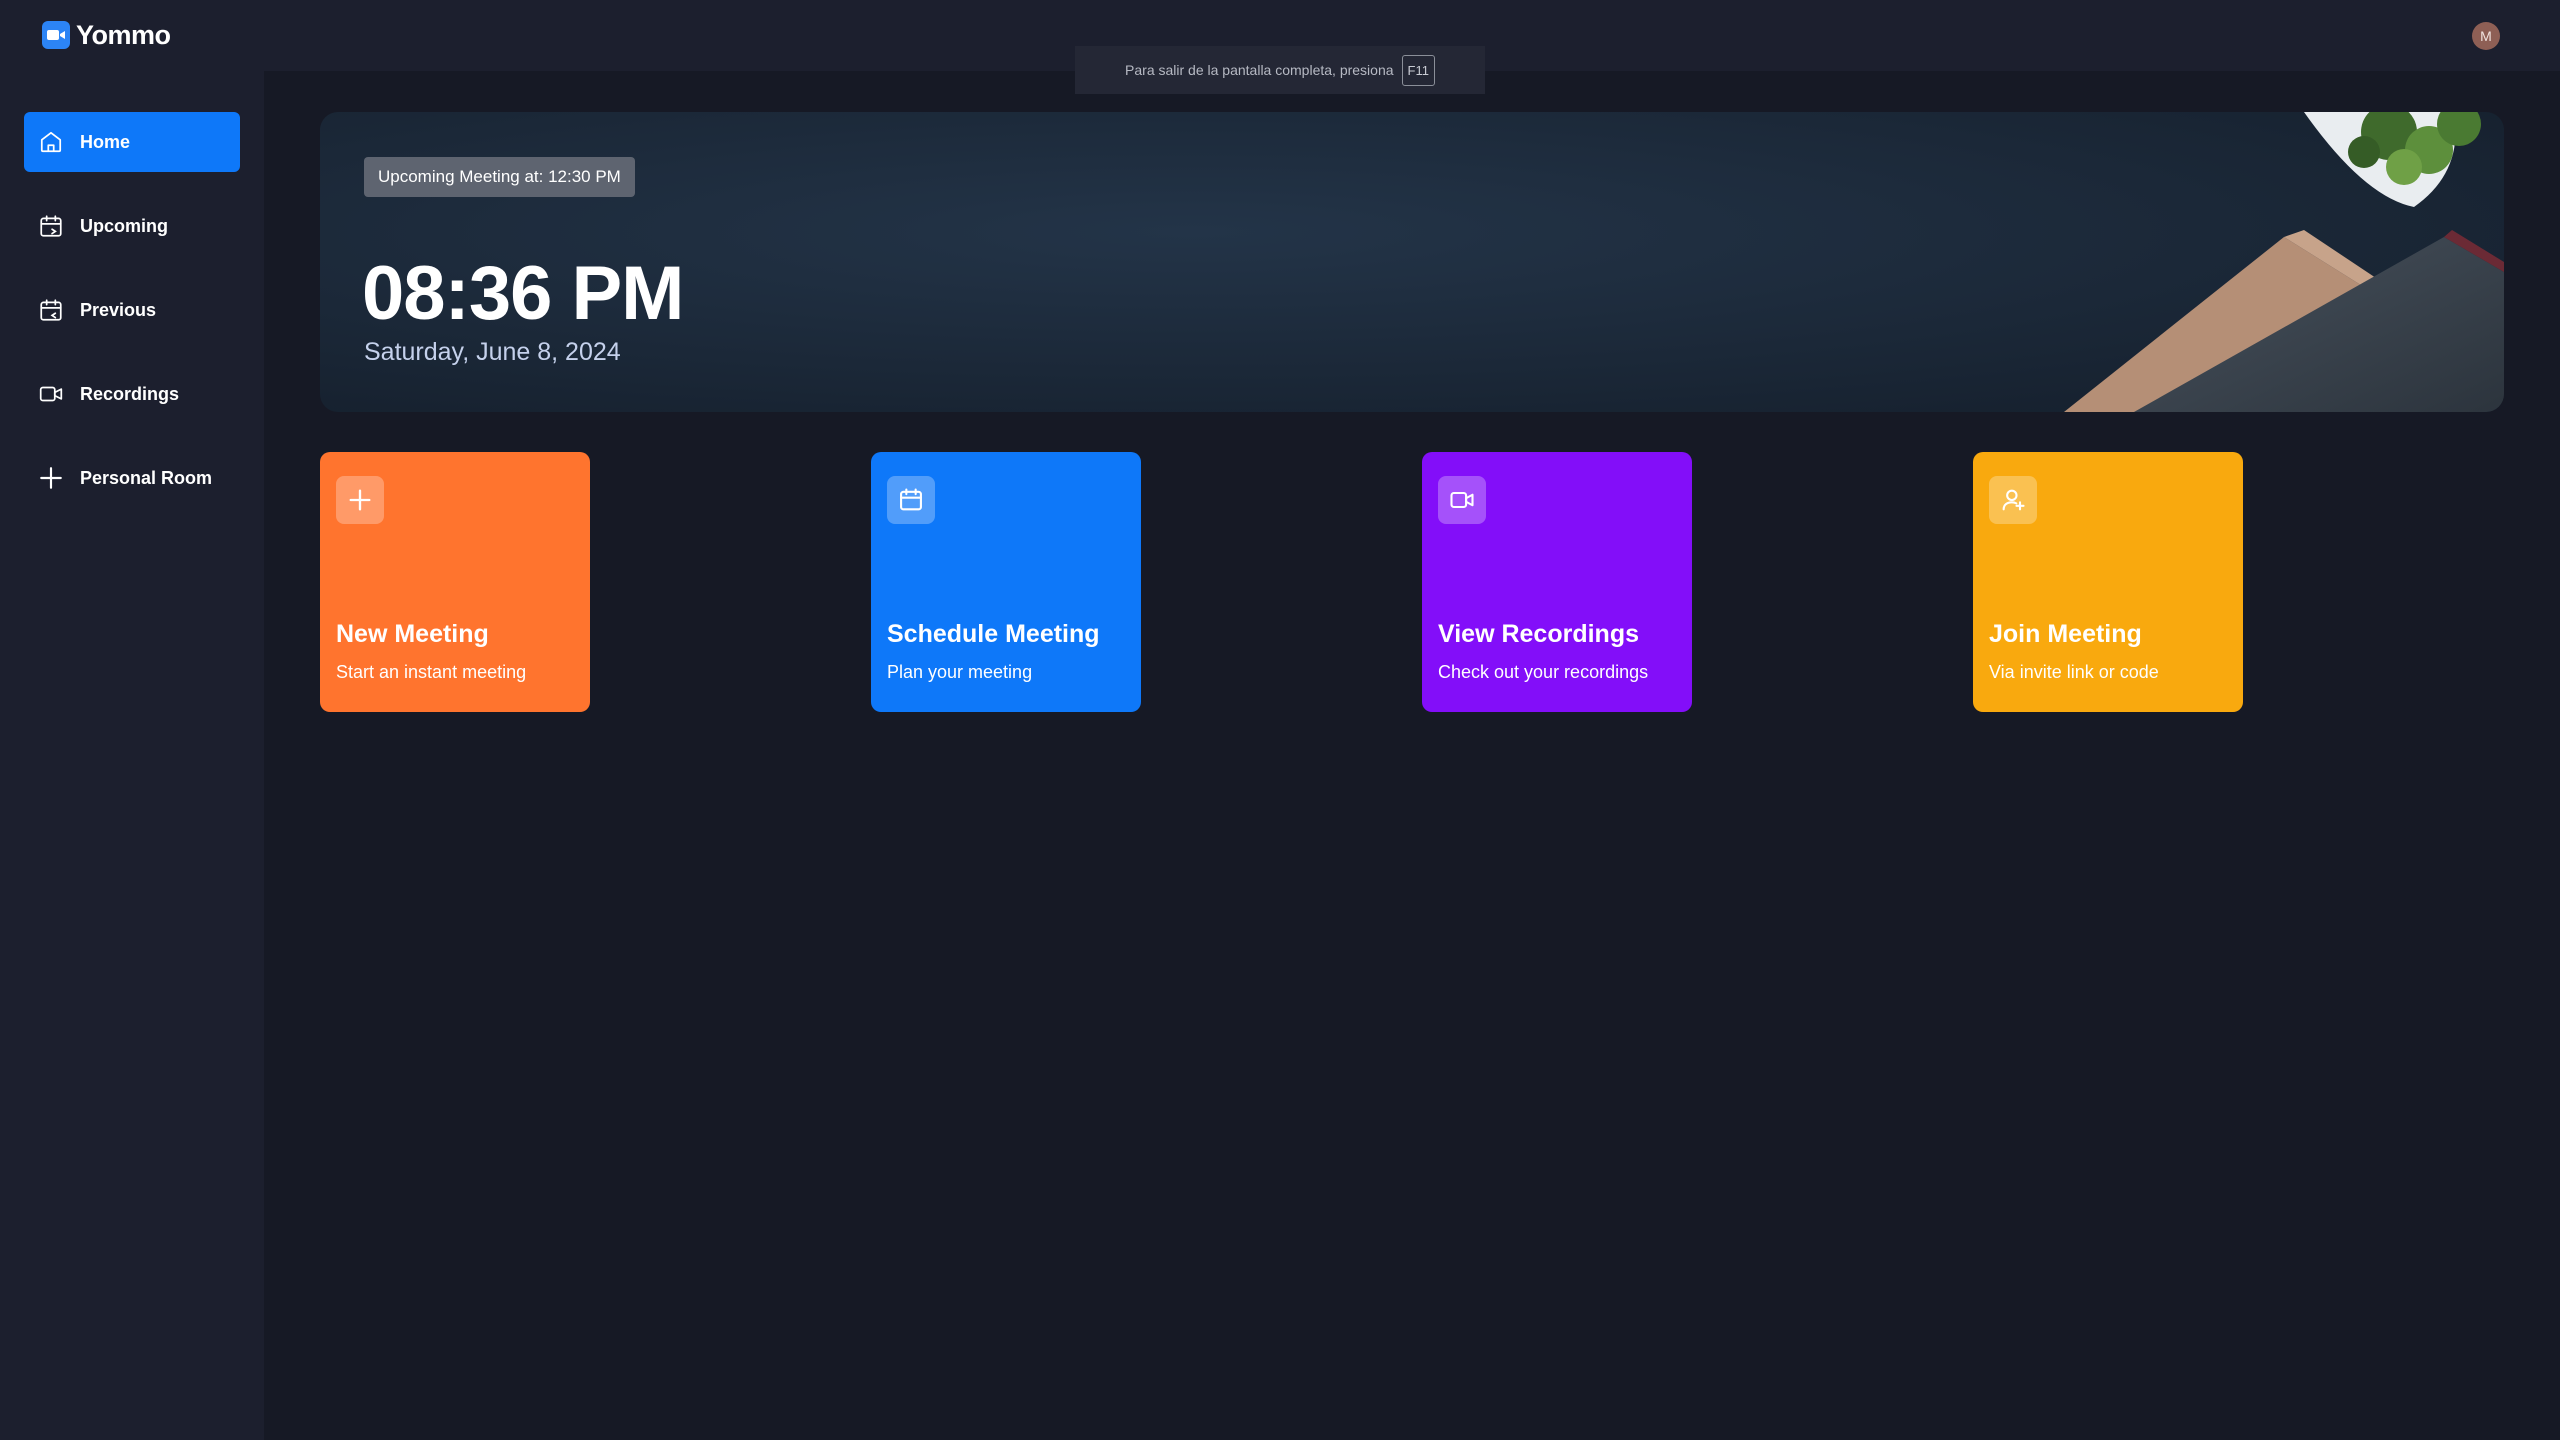  What do you see at coordinates (431, 672) in the screenshot?
I see `card-subtitle: Start an instant meeting` at bounding box center [431, 672].